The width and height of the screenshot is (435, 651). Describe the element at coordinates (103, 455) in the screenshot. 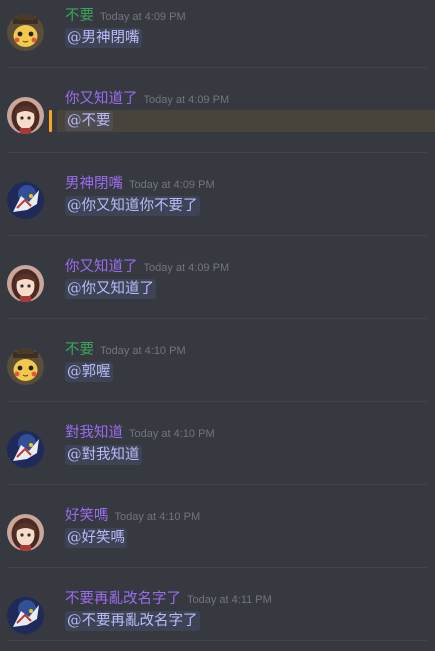

I see `user-mention: @對我知道` at that location.